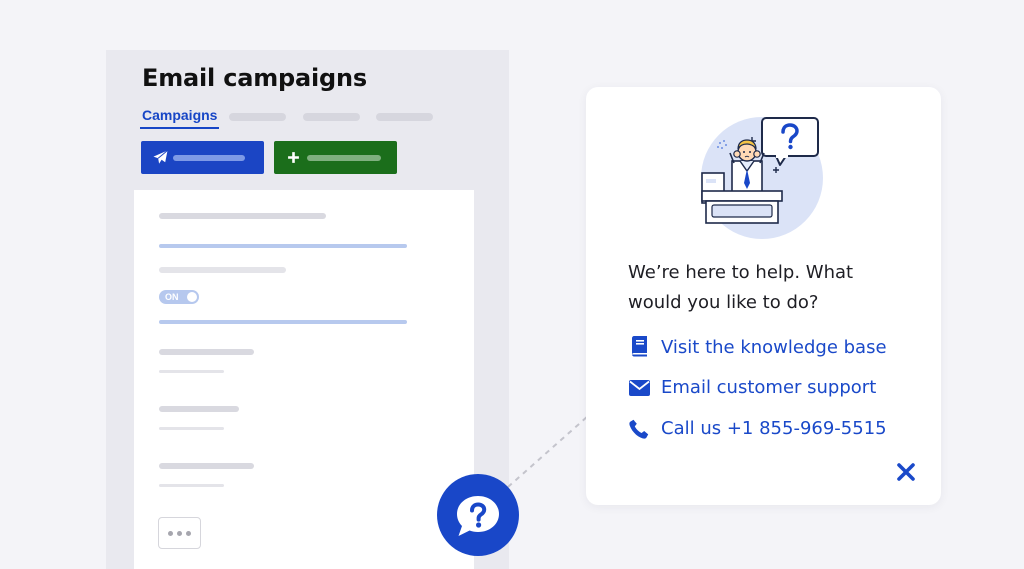  I want to click on help-chat-button, so click(478, 515).